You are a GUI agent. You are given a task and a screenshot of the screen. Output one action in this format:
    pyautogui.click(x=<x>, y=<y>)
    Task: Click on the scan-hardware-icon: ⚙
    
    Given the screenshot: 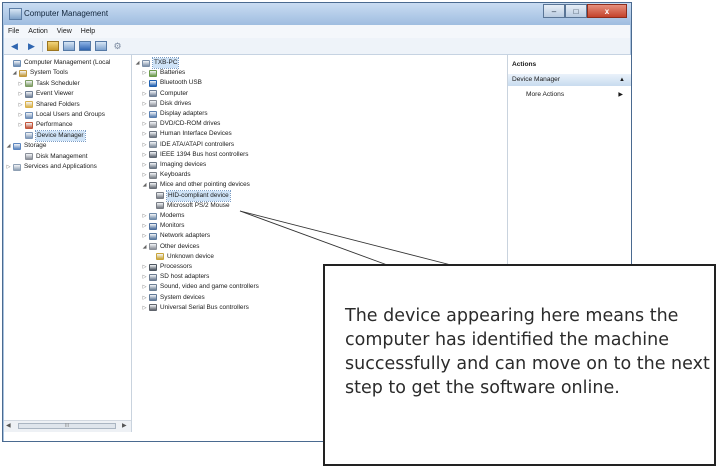 What is the action you would take?
    pyautogui.click(x=117, y=46)
    